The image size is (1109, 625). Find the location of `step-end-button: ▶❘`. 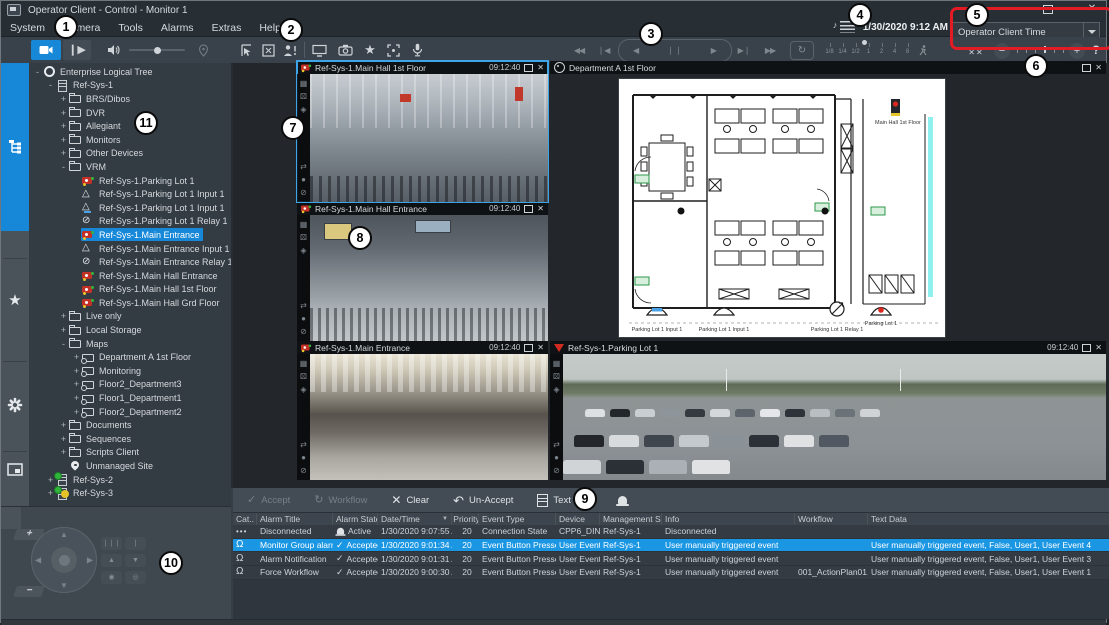

step-end-button: ▶❘ is located at coordinates (744, 50).